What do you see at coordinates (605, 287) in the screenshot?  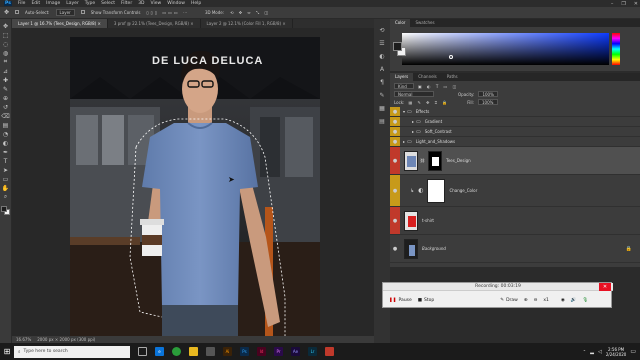 I see `recorder-close-button: ✕` at bounding box center [605, 287].